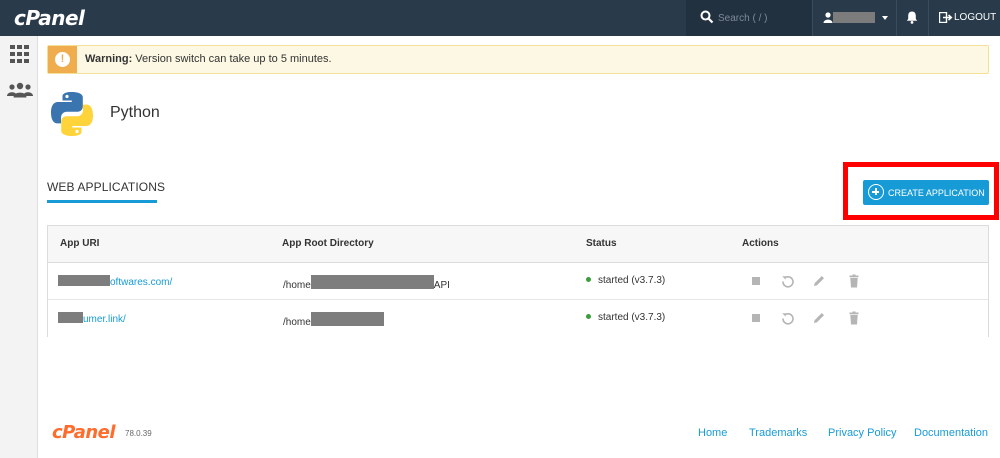 This screenshot has width=1000, height=458. Describe the element at coordinates (84, 432) in the screenshot. I see `footer-cpanel-logo: cPanel` at that location.